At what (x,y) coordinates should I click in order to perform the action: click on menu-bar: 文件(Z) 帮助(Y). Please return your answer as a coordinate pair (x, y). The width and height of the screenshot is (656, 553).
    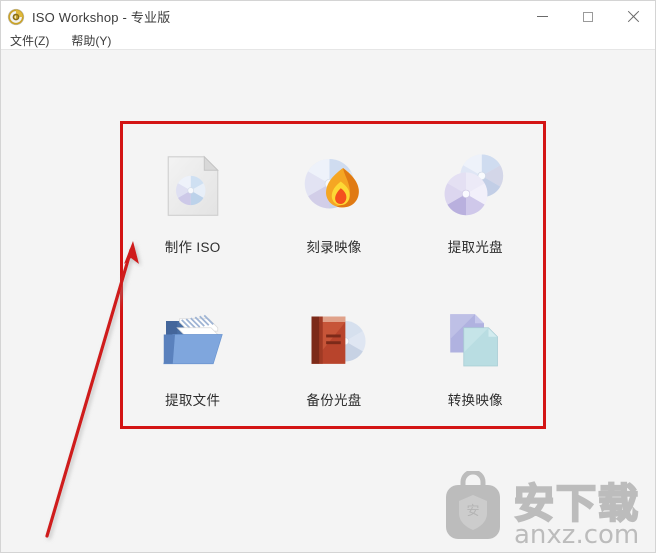
    Looking at the image, I should click on (328, 41).